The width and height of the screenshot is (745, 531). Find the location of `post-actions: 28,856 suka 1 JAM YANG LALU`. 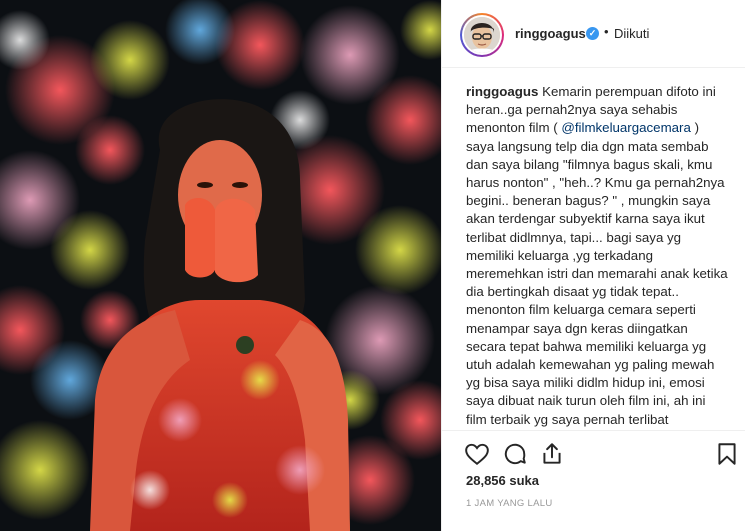

post-actions: 28,856 suka 1 JAM YANG LALU is located at coordinates (593, 480).